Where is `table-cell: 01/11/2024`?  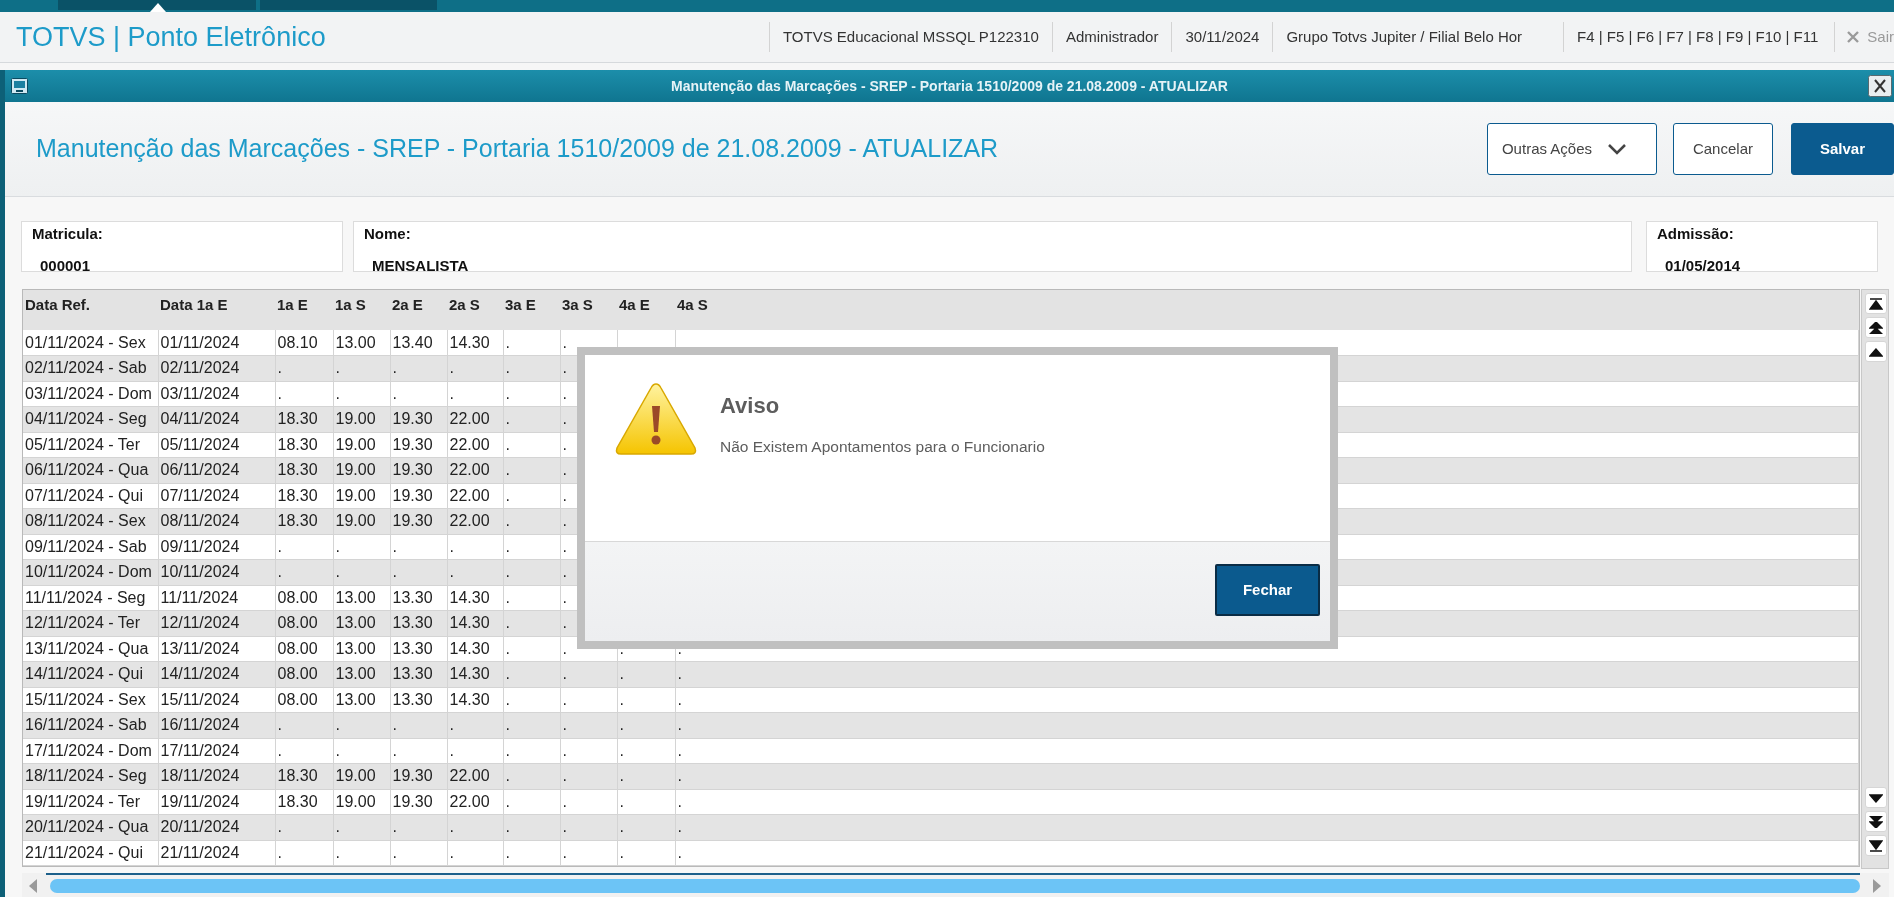 table-cell: 01/11/2024 is located at coordinates (216, 343).